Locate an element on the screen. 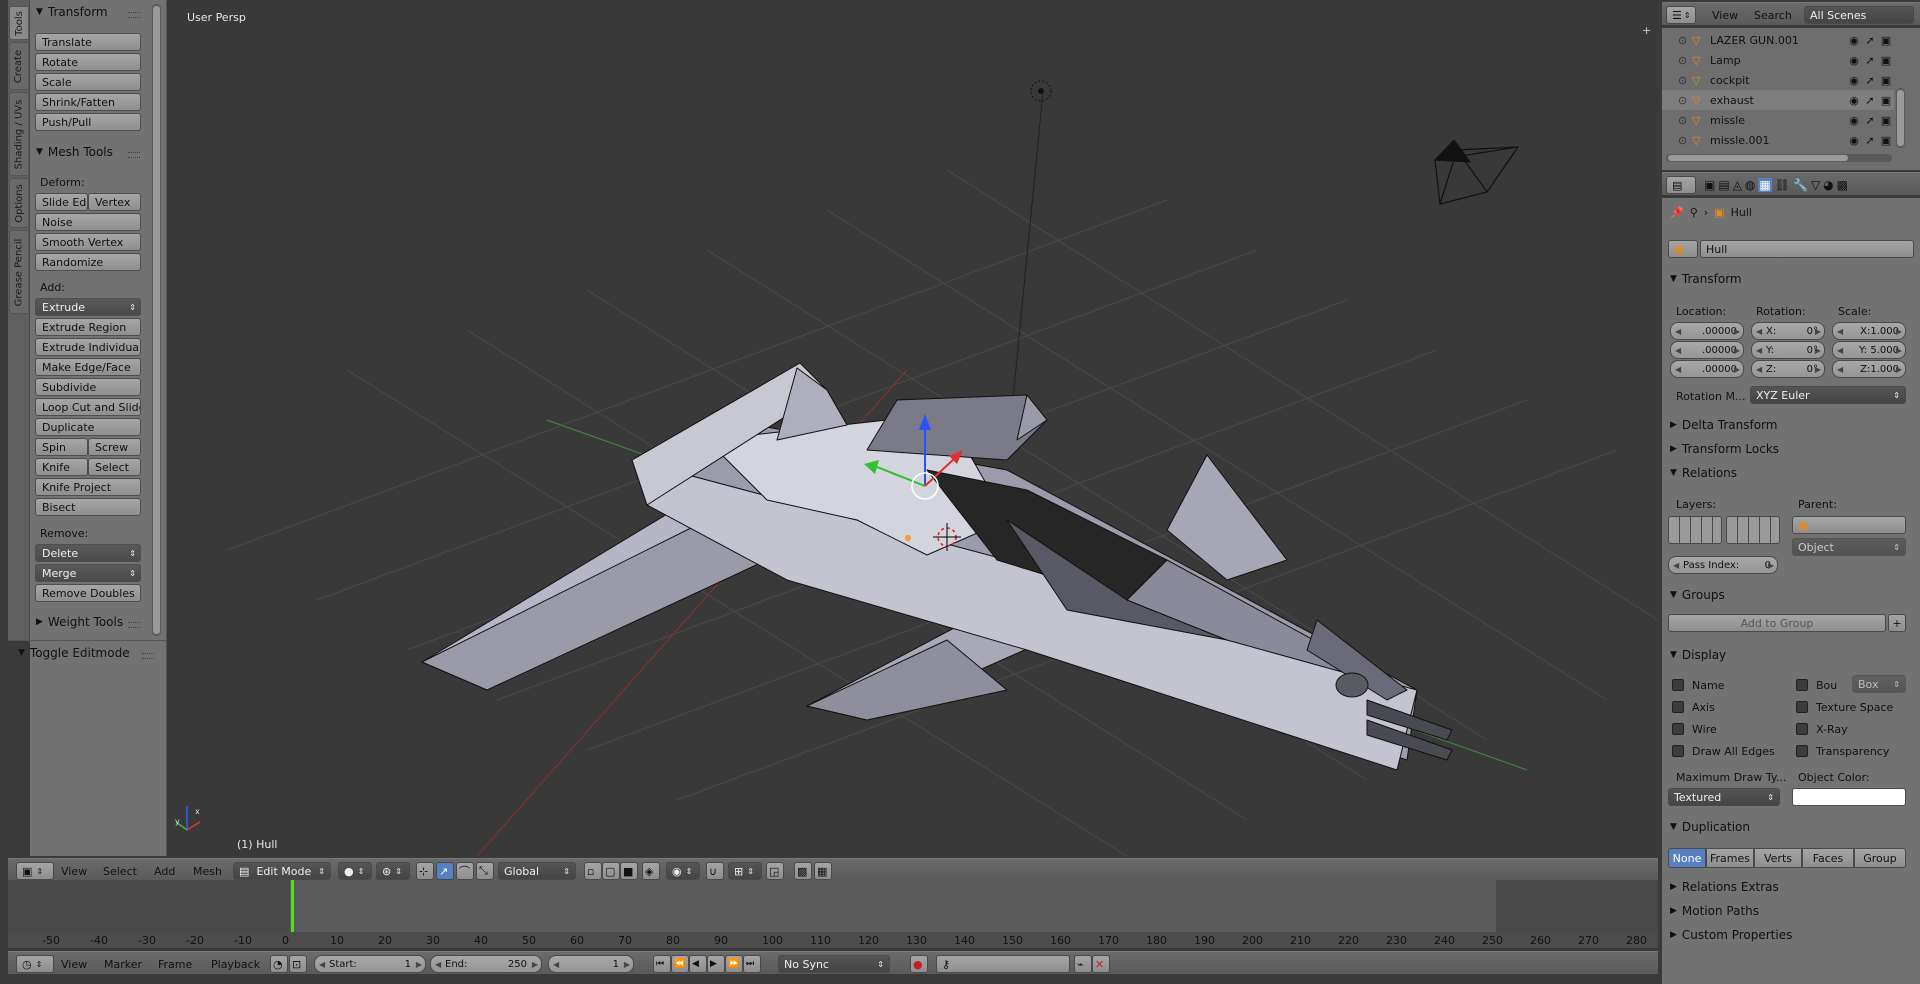 This screenshot has height=984, width=1920. rotate-button: Rotate is located at coordinates (88, 62).